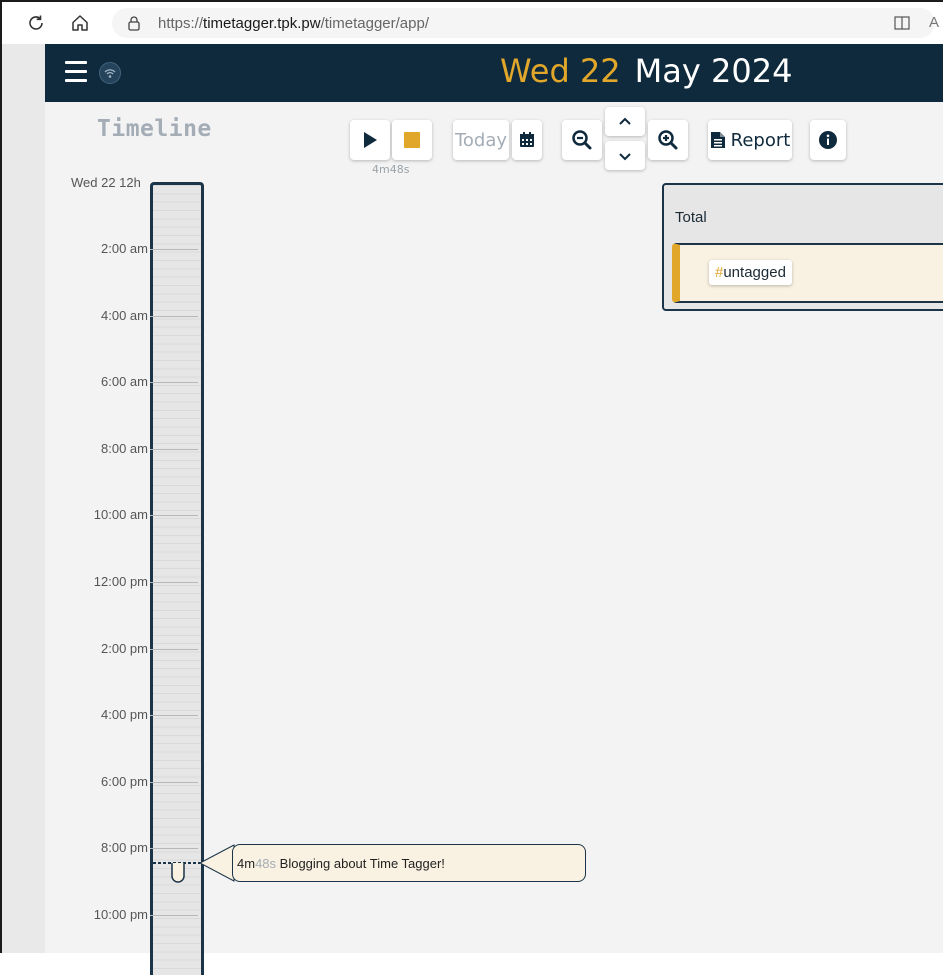 Image resolution: width=943 pixels, height=975 pixels. I want to click on start-button, so click(370, 140).